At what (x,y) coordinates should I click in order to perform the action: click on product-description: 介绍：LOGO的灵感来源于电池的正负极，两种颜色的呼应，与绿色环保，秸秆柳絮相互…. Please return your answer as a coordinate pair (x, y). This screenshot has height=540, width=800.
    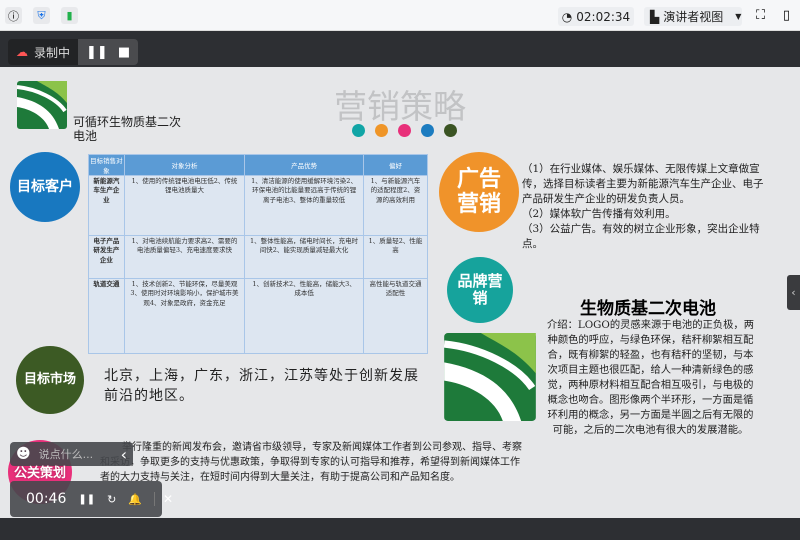
    Looking at the image, I should click on (650, 377).